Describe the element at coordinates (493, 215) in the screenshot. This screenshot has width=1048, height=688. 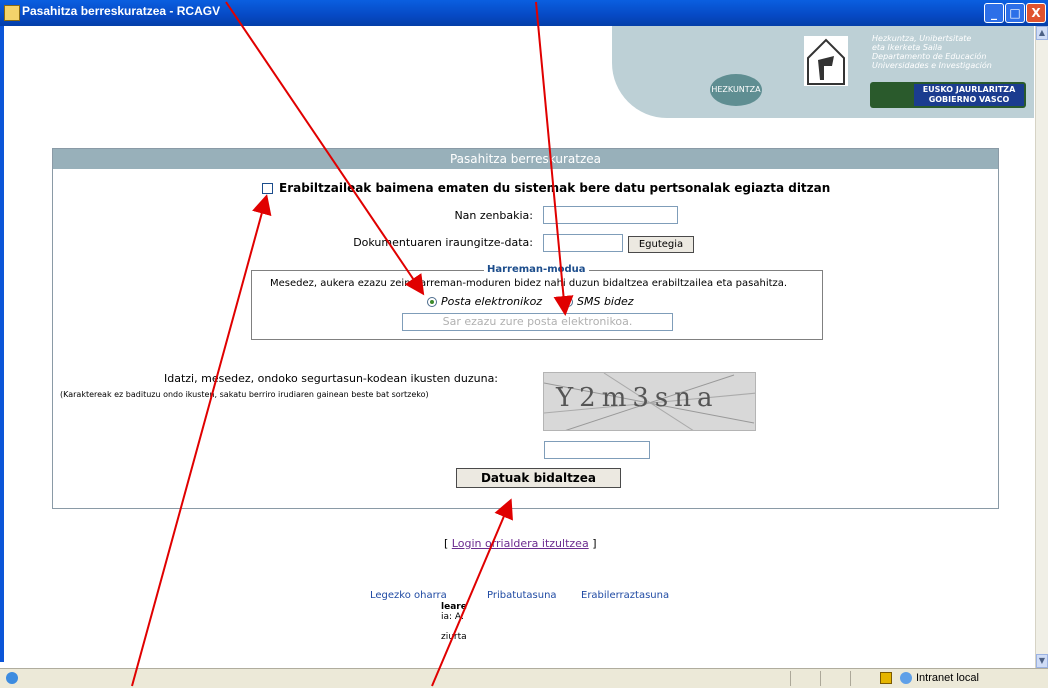
I see `nan-label: Nan zenbakia:` at that location.